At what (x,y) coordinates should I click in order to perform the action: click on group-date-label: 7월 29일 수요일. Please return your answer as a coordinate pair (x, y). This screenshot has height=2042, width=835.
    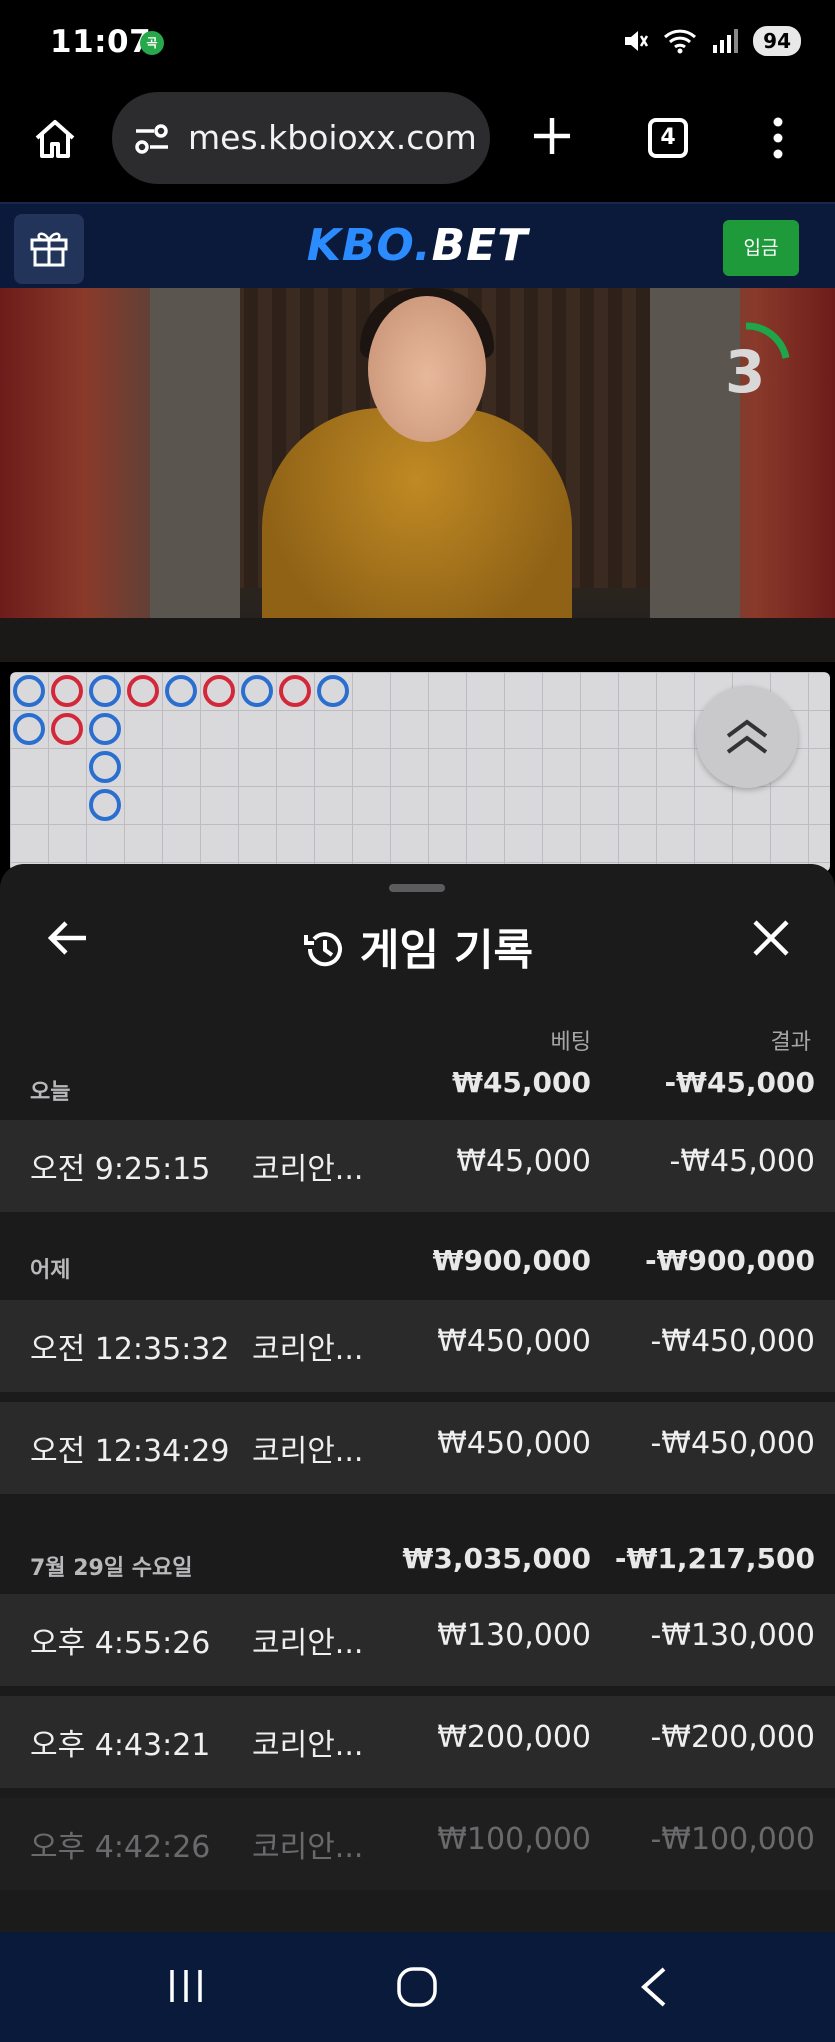
    Looking at the image, I should click on (111, 1568).